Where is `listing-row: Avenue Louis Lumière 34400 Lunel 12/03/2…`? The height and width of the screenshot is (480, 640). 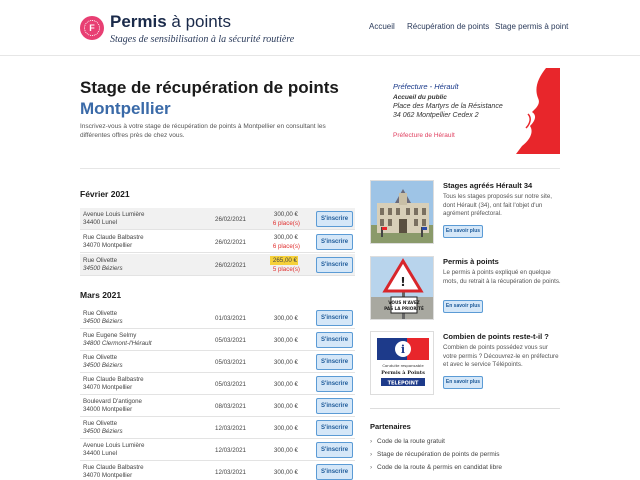
listing-row: Avenue Louis Lumière 34400 Lunel 12/03/2… is located at coordinates (217, 450).